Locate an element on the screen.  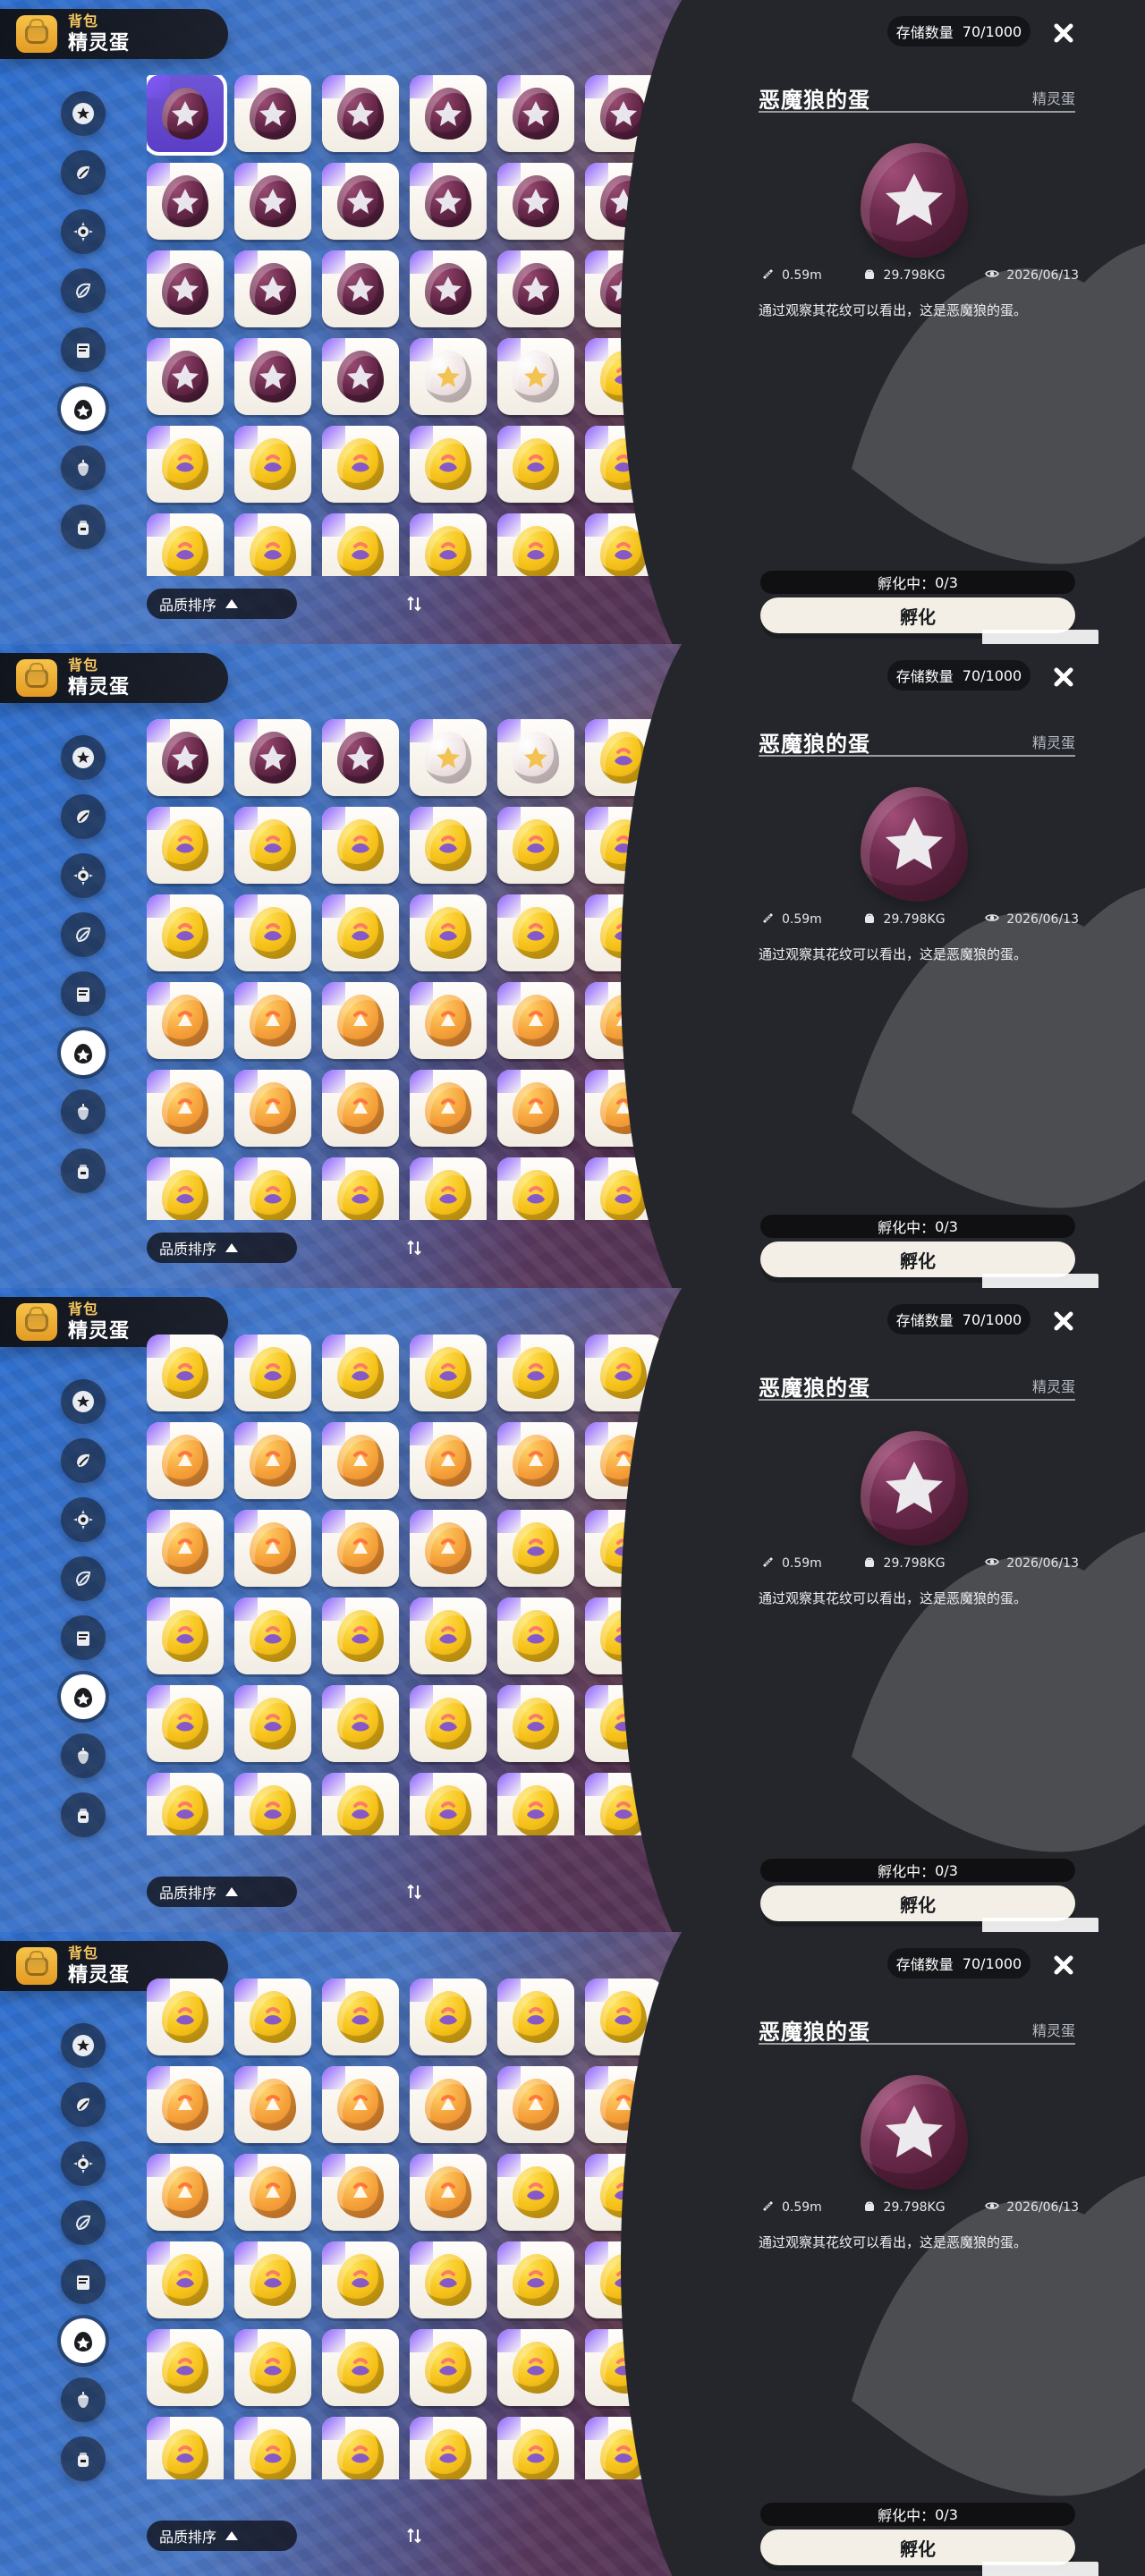
sort-bar: 品质排序 is located at coordinates (284, 1248).